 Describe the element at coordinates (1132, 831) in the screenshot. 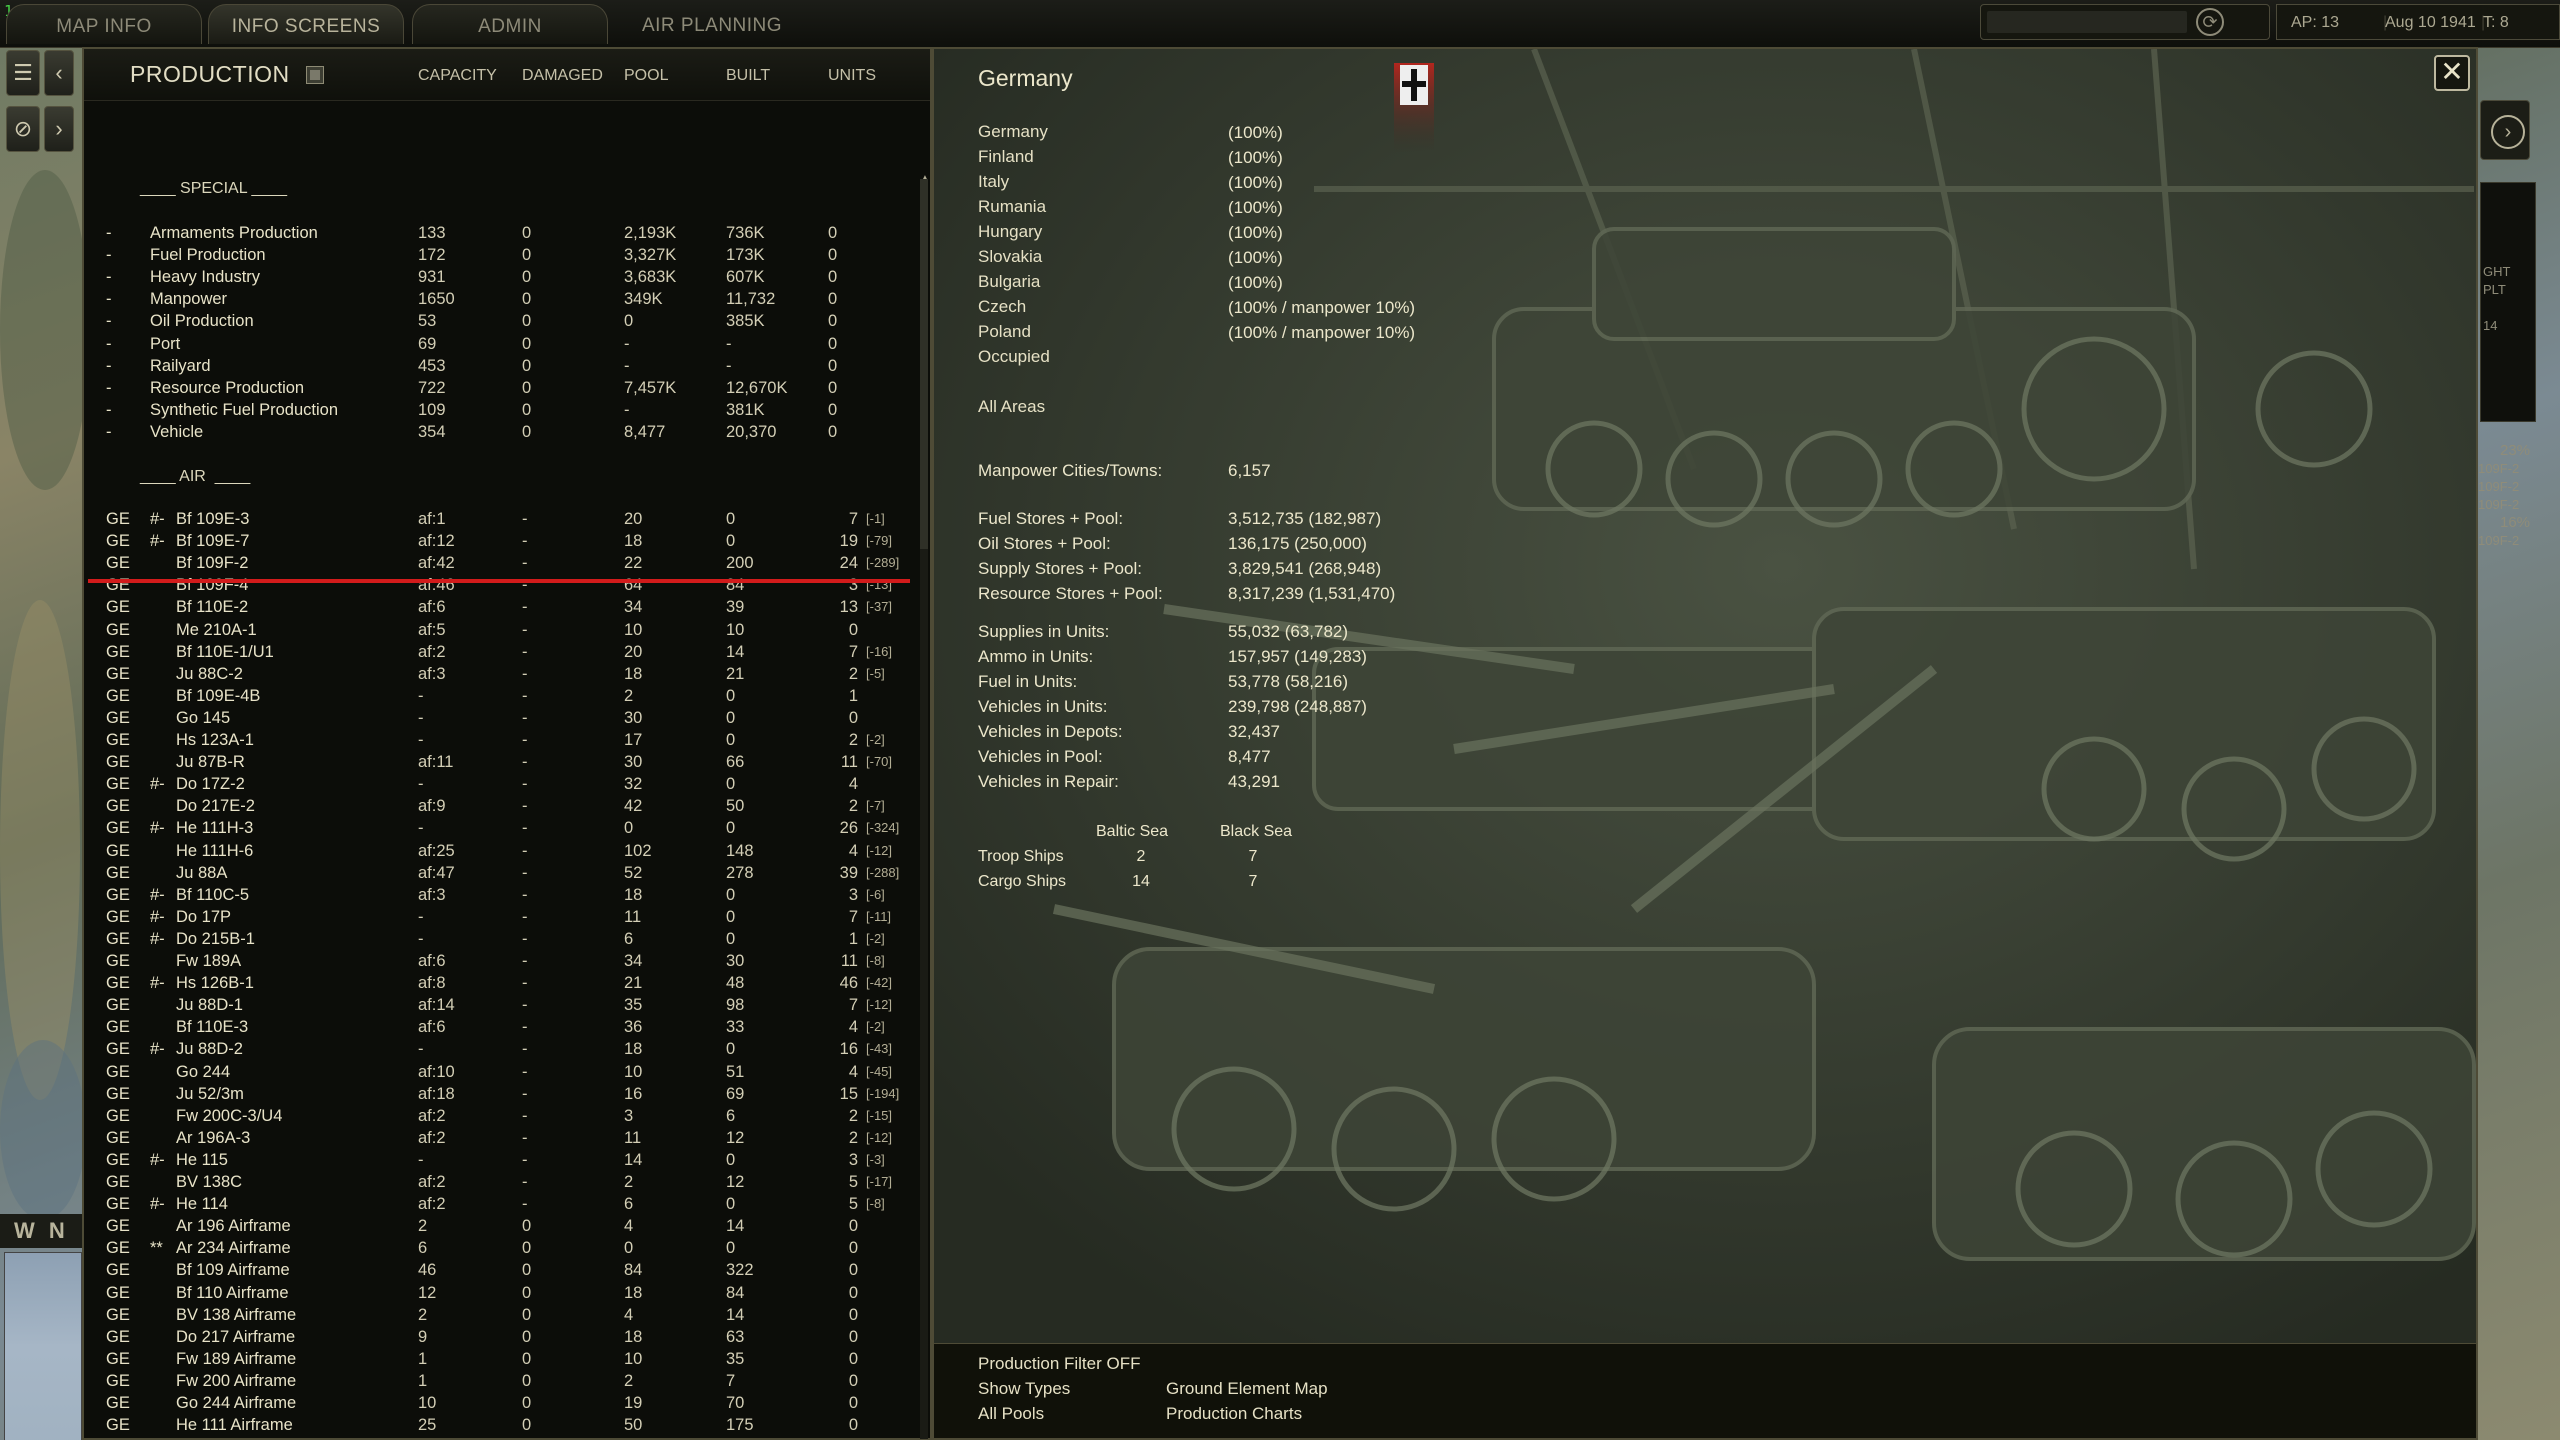

I see `ships-col-baltic: Baltic Sea` at that location.